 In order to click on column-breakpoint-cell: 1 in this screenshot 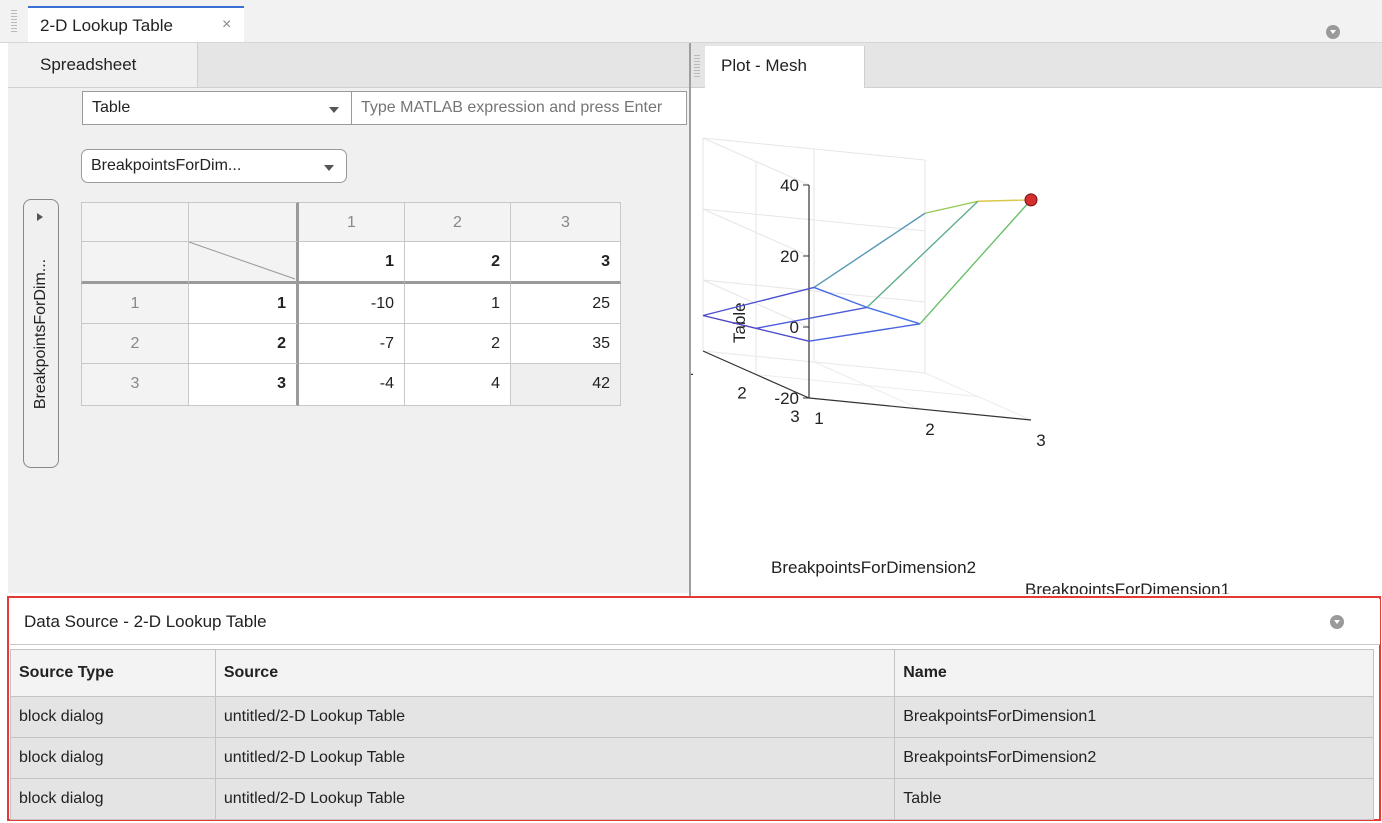, I will do `click(352, 263)`.